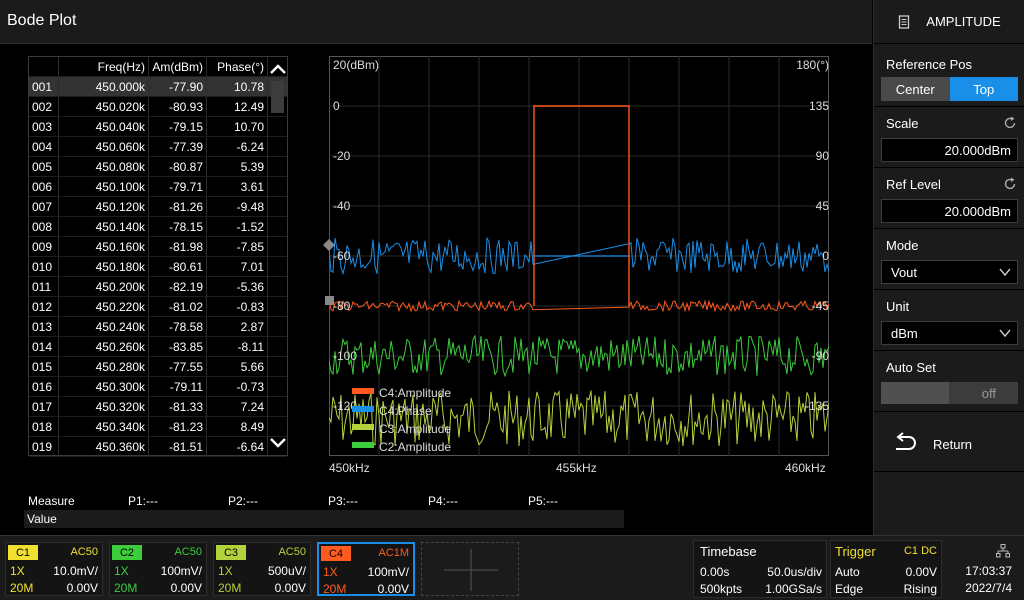  I want to click on table-row: 017 450.320k -81.33 7.24, so click(158, 407).